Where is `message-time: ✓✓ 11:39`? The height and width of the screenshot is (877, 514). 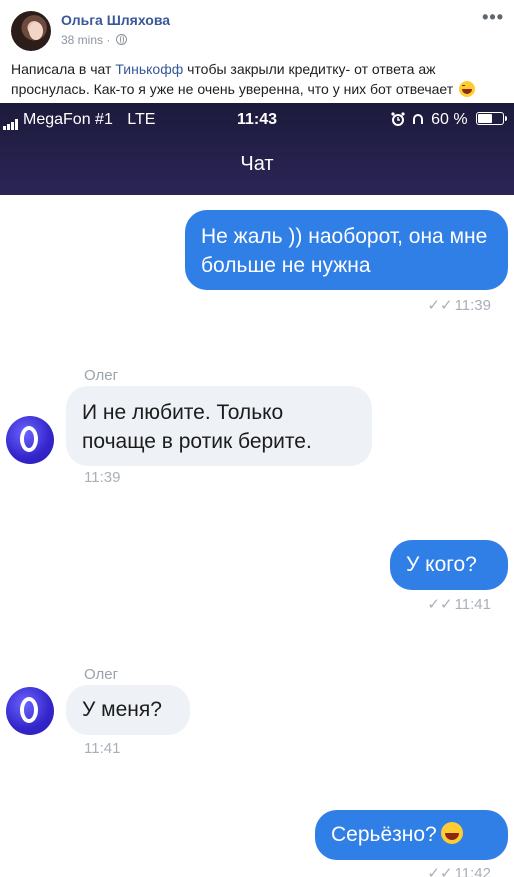
message-time: ✓✓ 11:39 is located at coordinates (459, 305).